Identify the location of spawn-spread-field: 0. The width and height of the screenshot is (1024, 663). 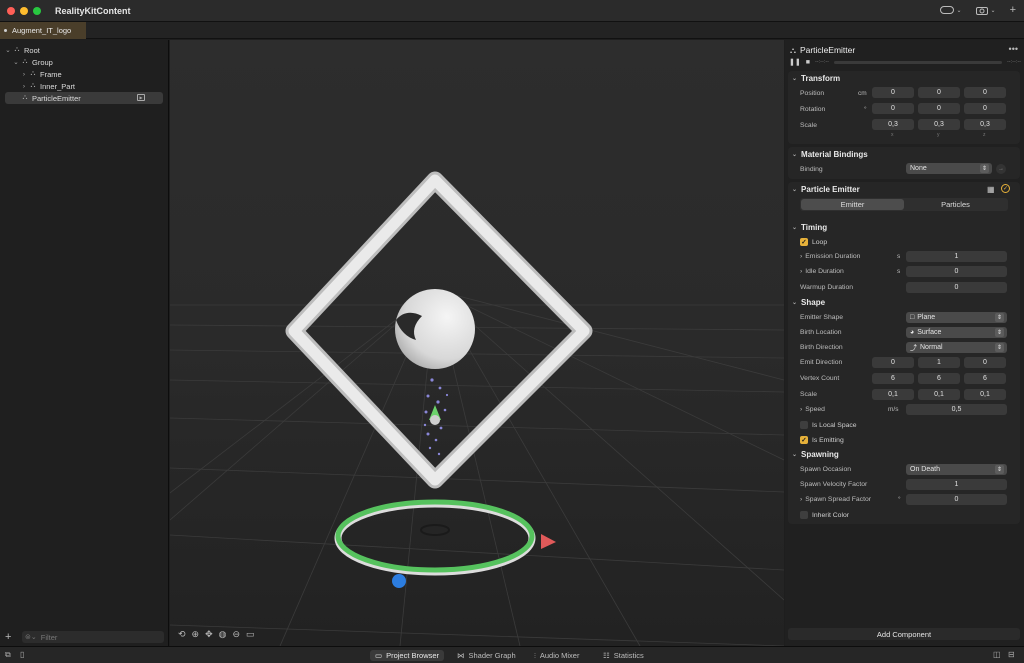
(956, 499).